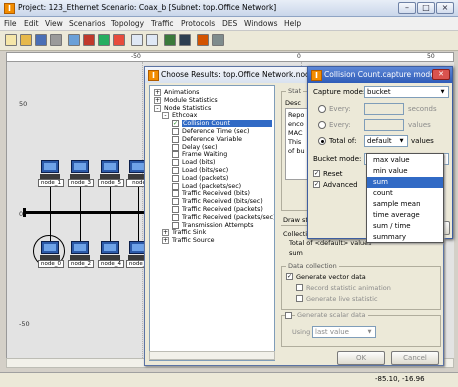 The width and height of the screenshot is (458, 387). I want to click on configure-sim-icon, so click(170, 40).